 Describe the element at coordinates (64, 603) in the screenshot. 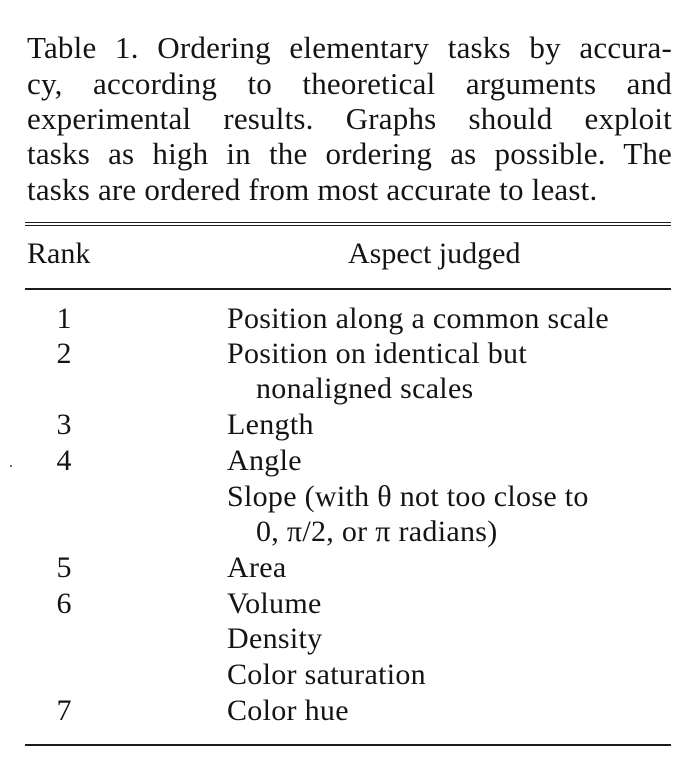

I see `rank-cell: 6` at that location.